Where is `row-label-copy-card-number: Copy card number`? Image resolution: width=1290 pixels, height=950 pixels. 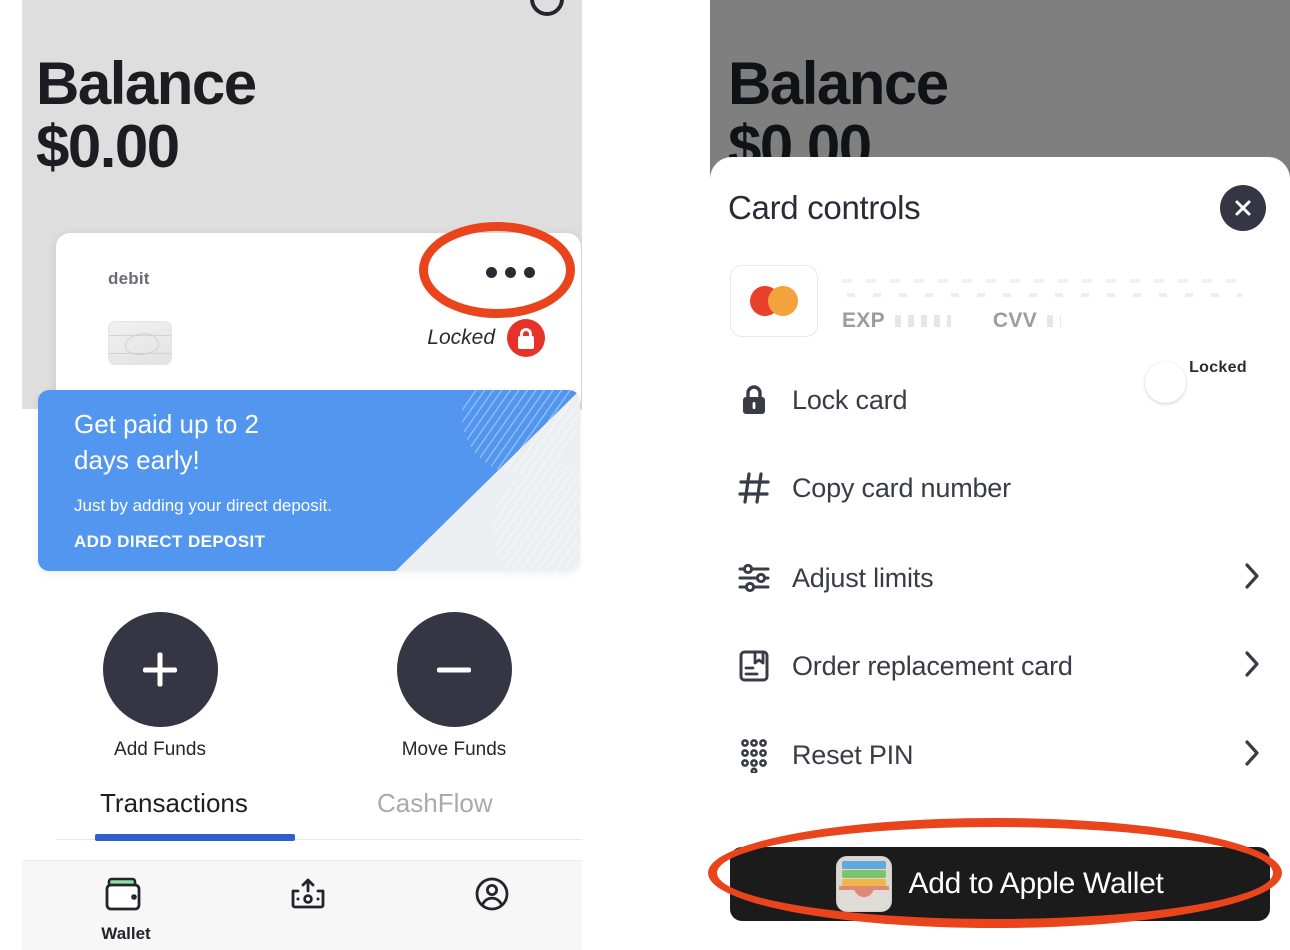
row-label-copy-card-number: Copy card number is located at coordinates (901, 487).